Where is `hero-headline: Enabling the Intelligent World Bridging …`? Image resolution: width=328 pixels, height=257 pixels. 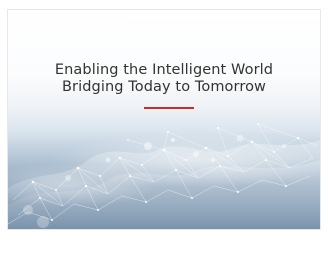 hero-headline: Enabling the Intelligent World Bridging … is located at coordinates (164, 79).